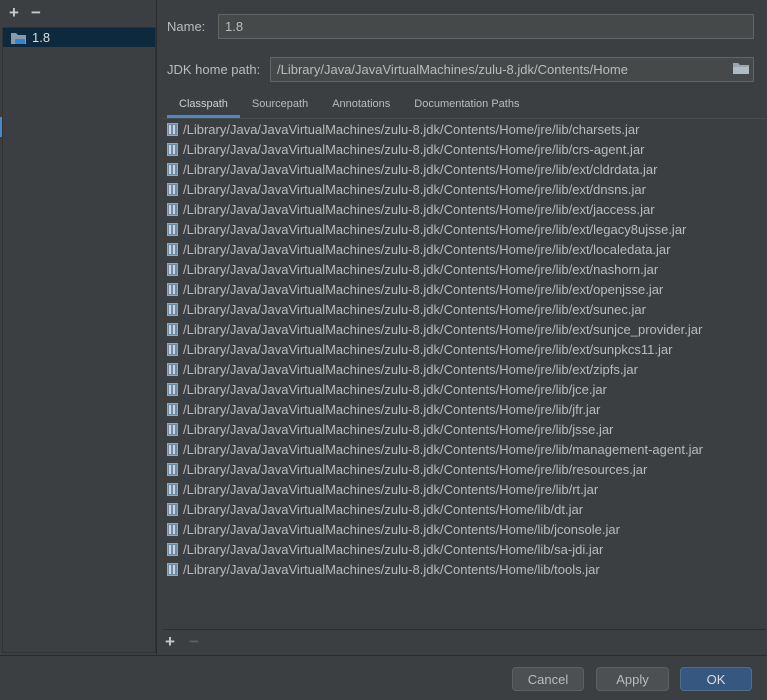 The height and width of the screenshot is (700, 767). I want to click on add-sdk-button: +, so click(14, 13).